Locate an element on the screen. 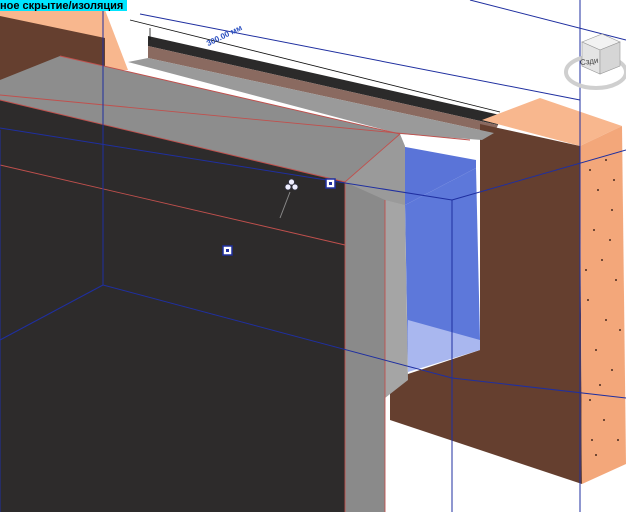 The height and width of the screenshot is (512, 626). element-tag-label: ное скрытие/изоляция is located at coordinates (64, 5).